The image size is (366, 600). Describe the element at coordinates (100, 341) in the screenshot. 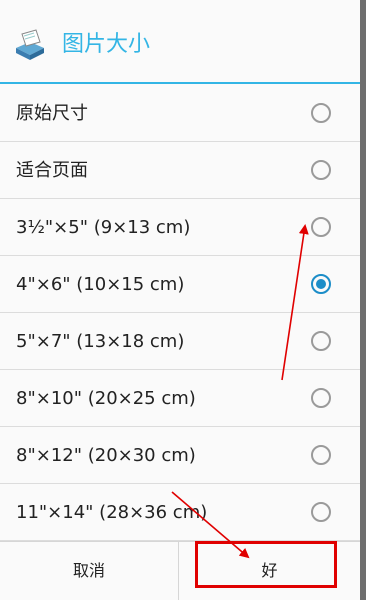

I see `option-label: 5"×7" (13×18 cm)` at that location.